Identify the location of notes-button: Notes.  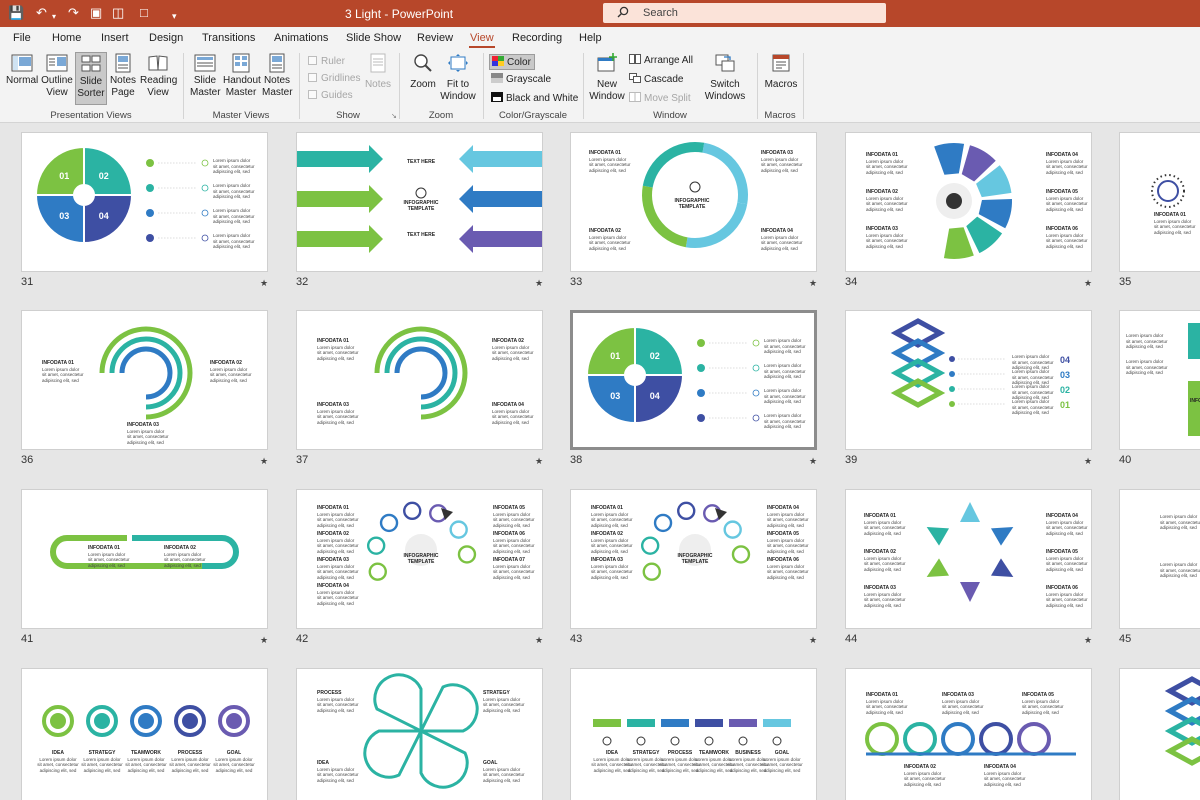
(378, 72).